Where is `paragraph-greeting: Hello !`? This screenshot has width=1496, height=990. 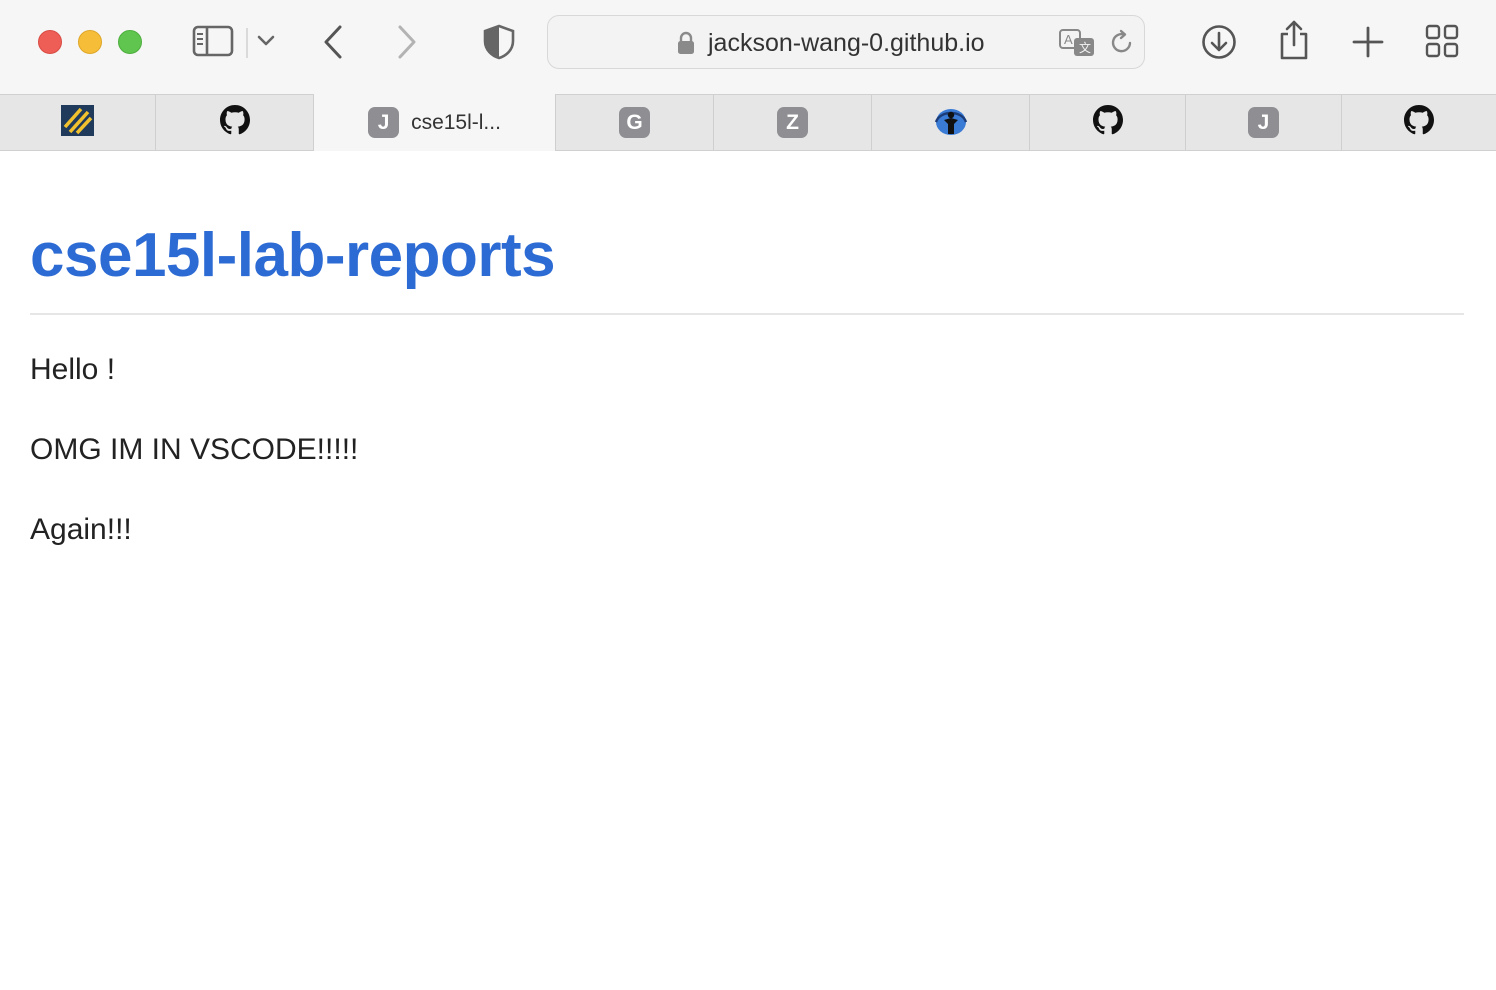
paragraph-greeting: Hello ! is located at coordinates (73, 369).